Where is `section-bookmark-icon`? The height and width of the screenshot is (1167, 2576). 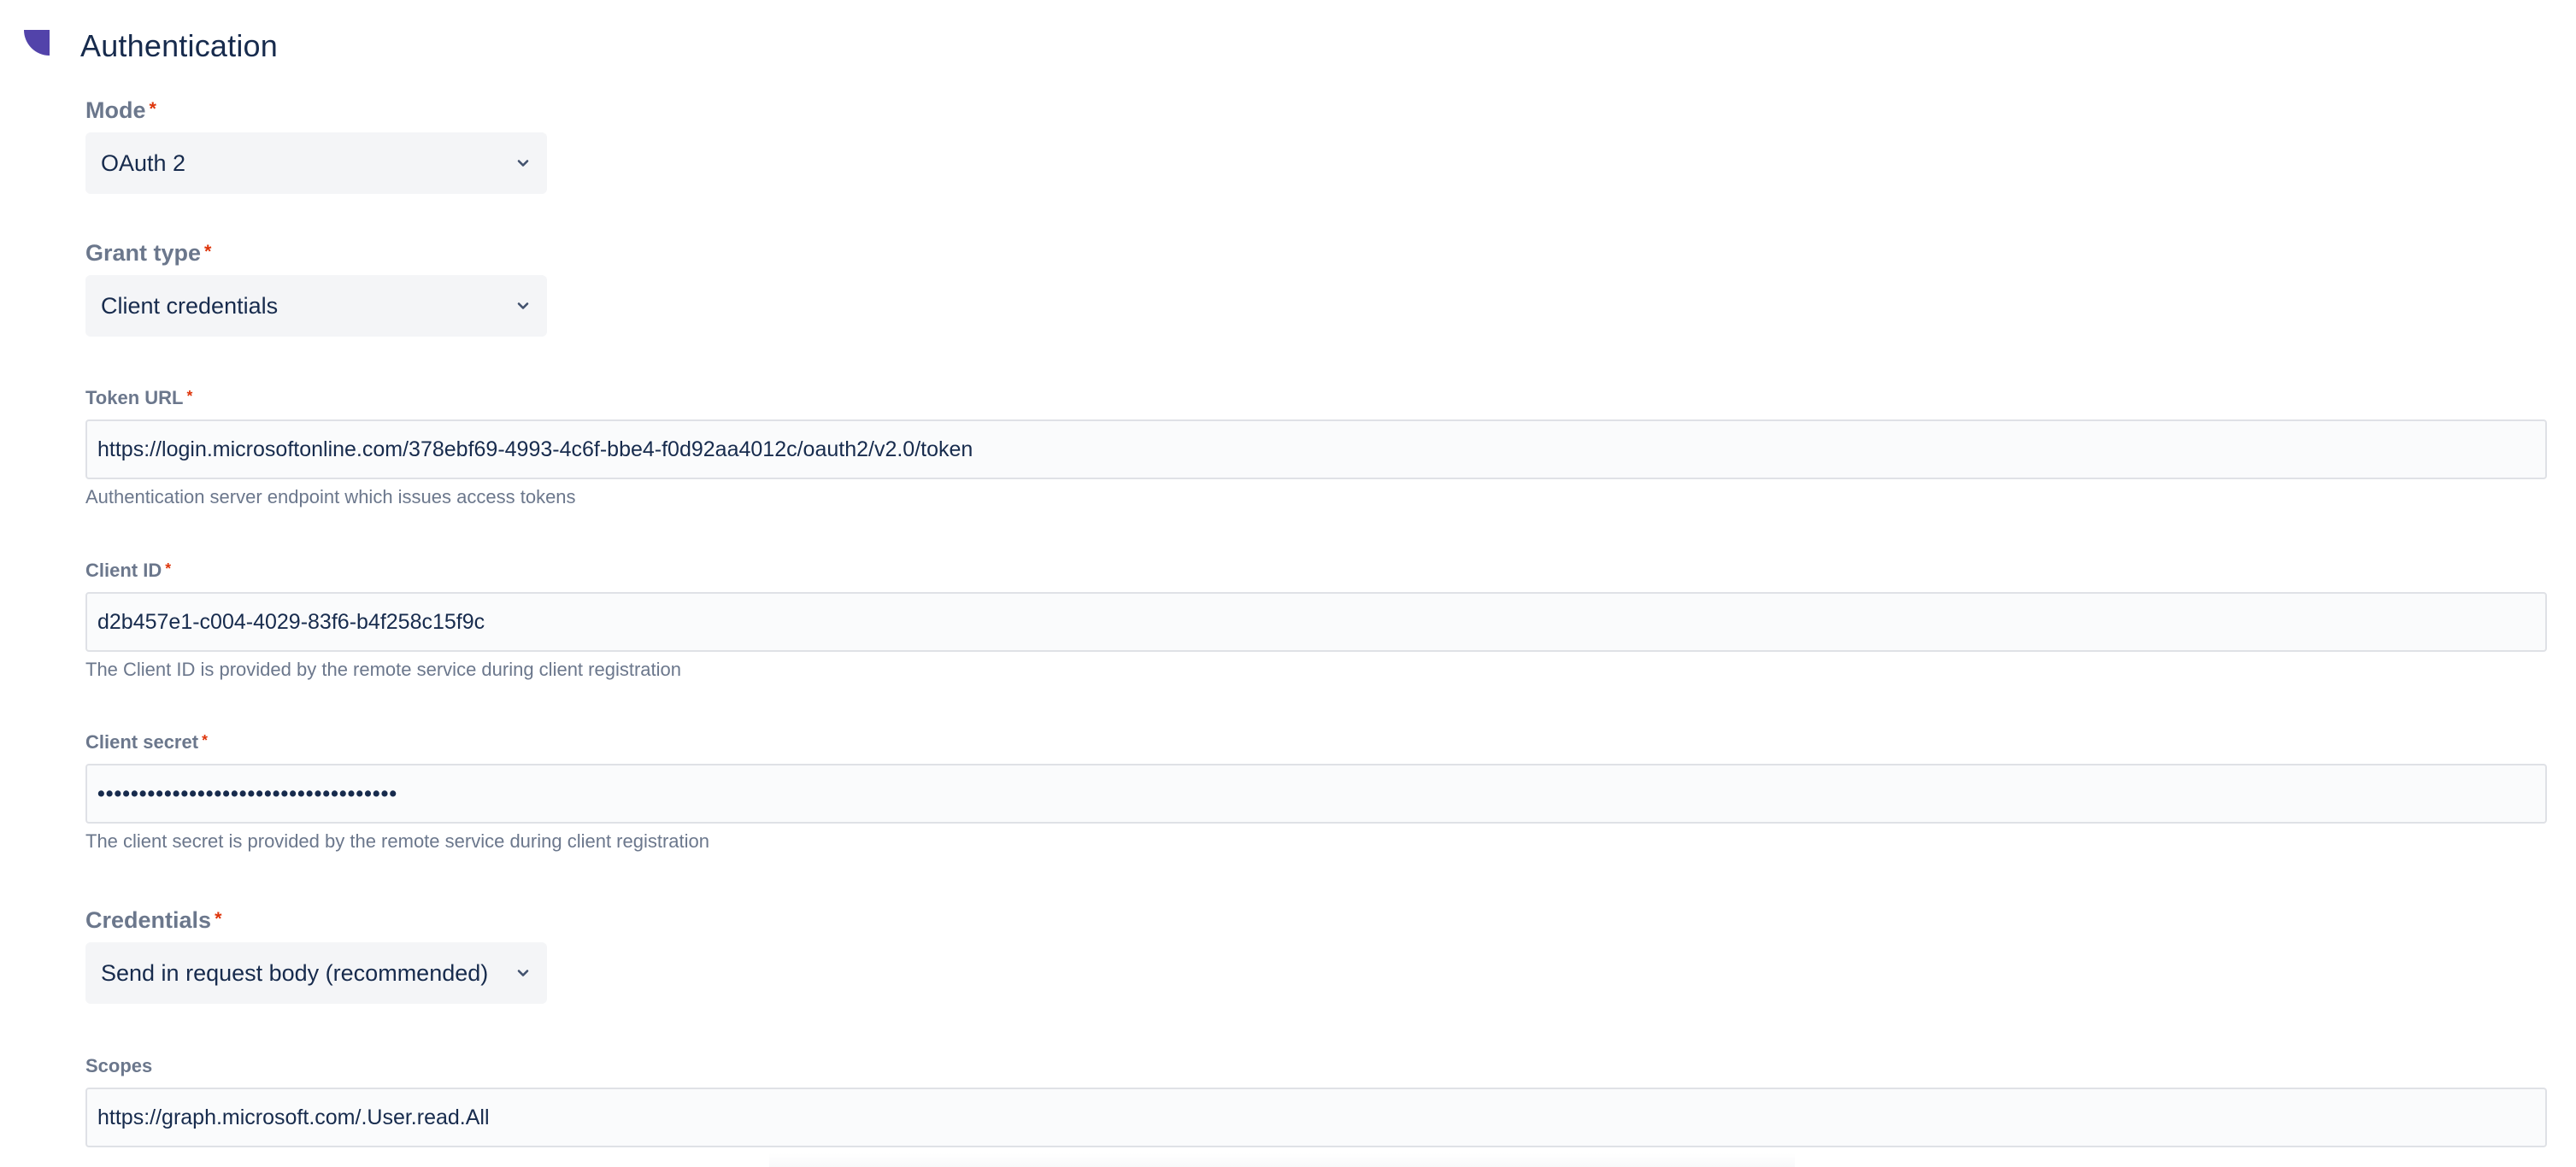 section-bookmark-icon is located at coordinates (37, 43).